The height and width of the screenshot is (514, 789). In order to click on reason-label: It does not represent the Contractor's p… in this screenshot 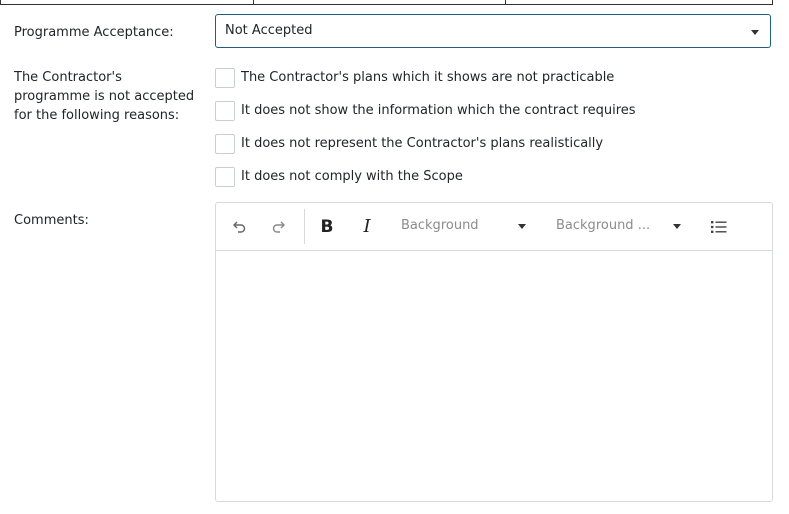, I will do `click(422, 143)`.